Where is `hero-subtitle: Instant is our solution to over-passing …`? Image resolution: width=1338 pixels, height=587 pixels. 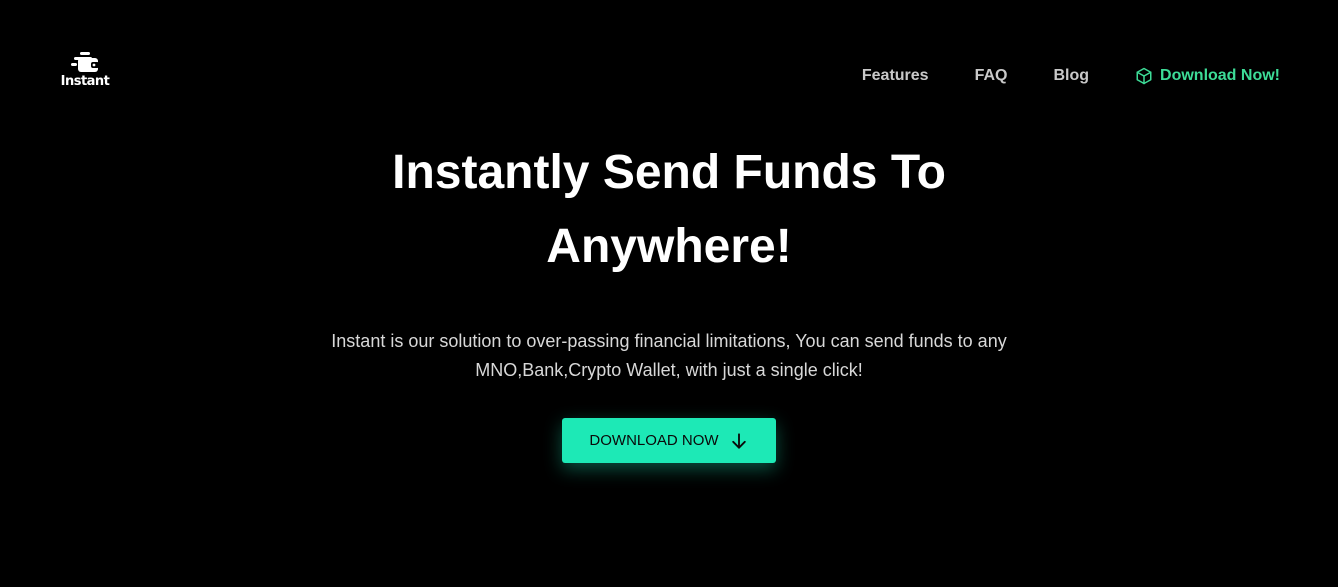 hero-subtitle: Instant is our solution to over-passing … is located at coordinates (669, 355).